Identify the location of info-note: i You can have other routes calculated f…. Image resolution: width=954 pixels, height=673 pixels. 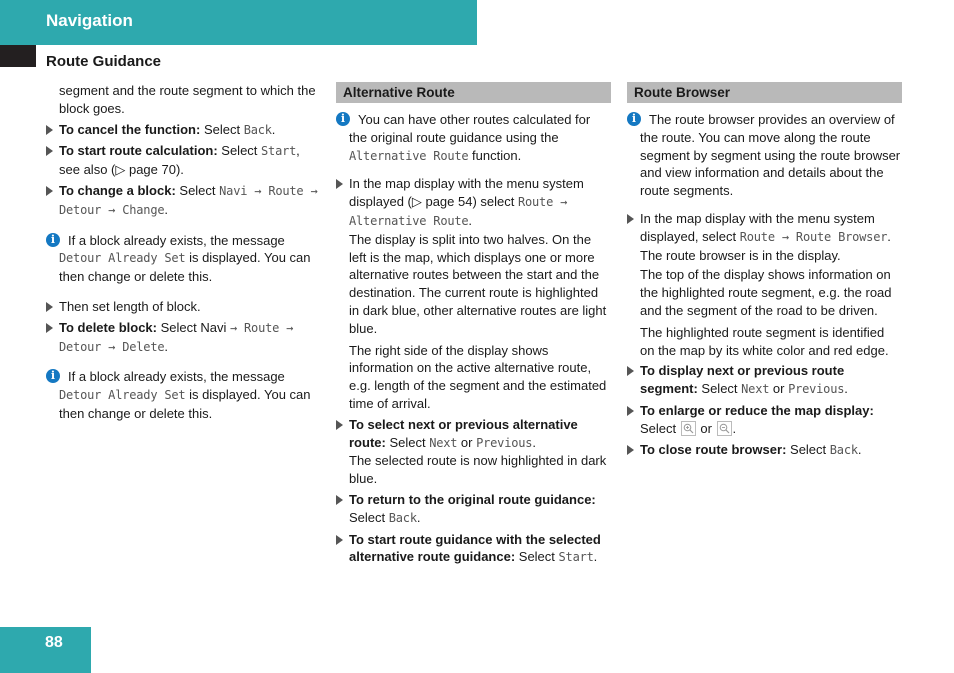
(473, 138).